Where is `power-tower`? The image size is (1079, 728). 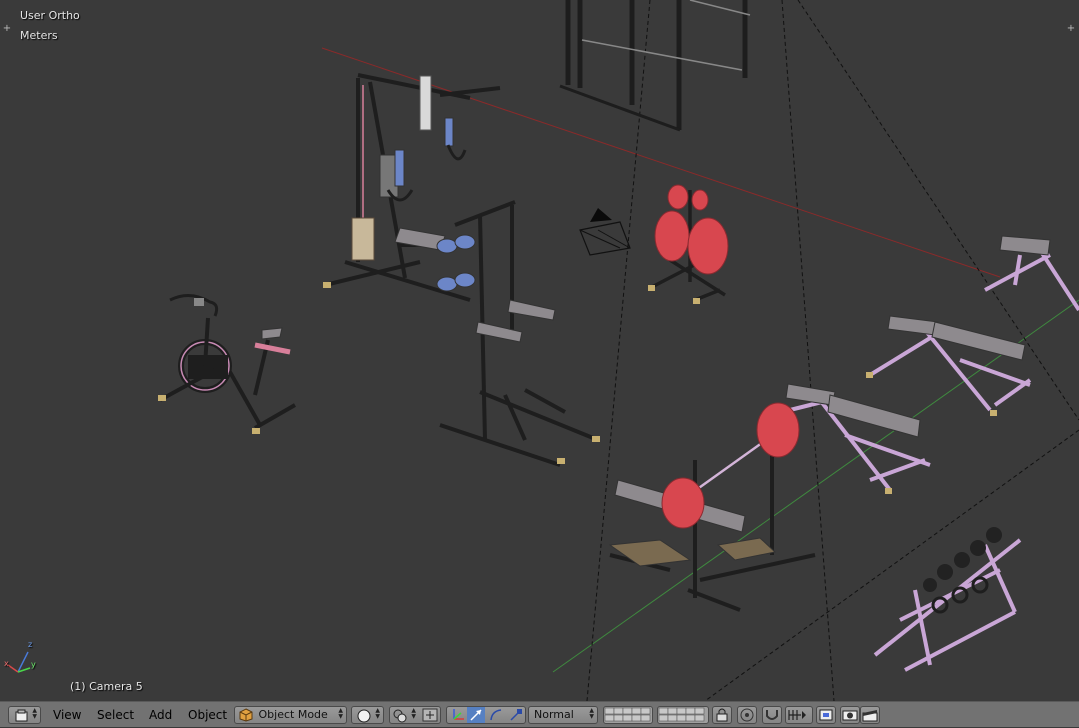 power-tower is located at coordinates (518, 333).